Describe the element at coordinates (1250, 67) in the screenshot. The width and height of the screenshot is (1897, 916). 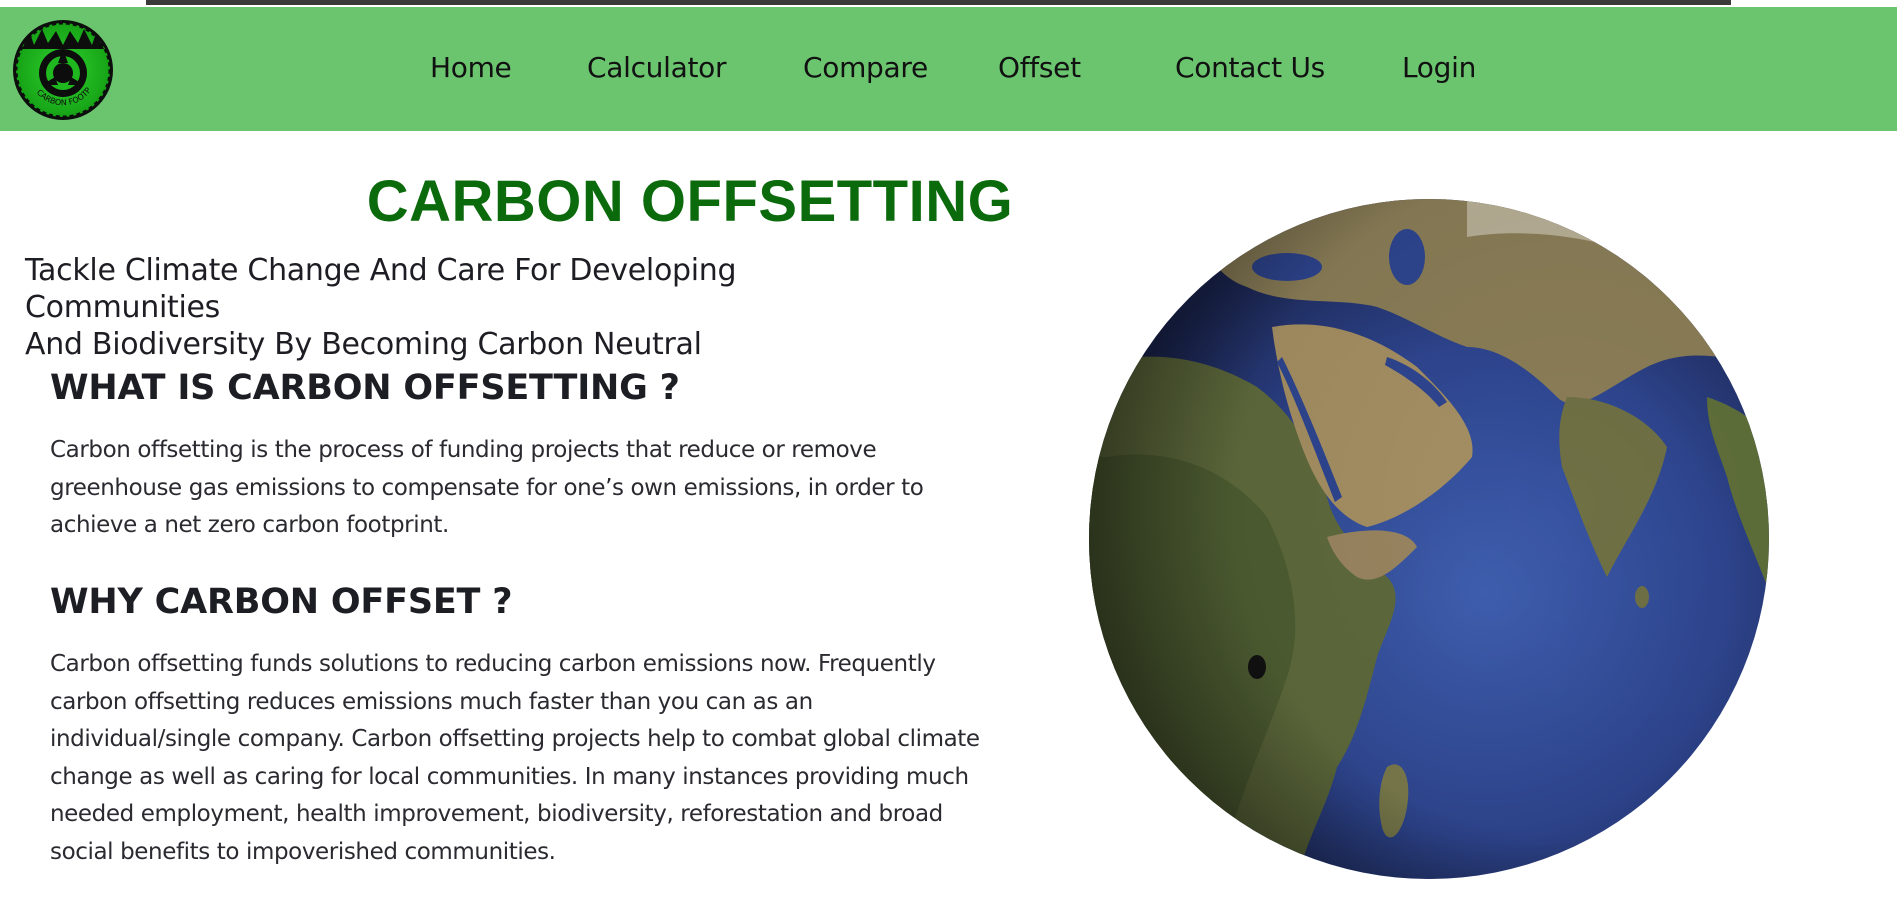
I see `nav-contact-us-link: Contact Us` at that location.